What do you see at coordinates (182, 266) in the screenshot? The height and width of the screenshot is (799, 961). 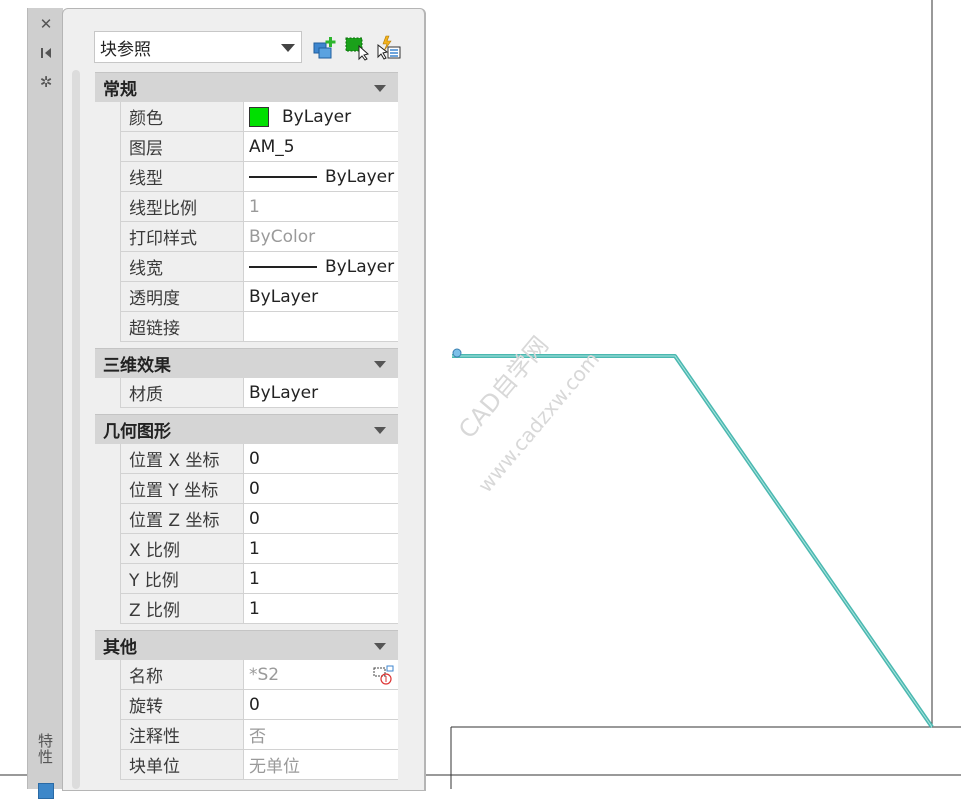 I see `prop-name-lineweight: 线宽` at bounding box center [182, 266].